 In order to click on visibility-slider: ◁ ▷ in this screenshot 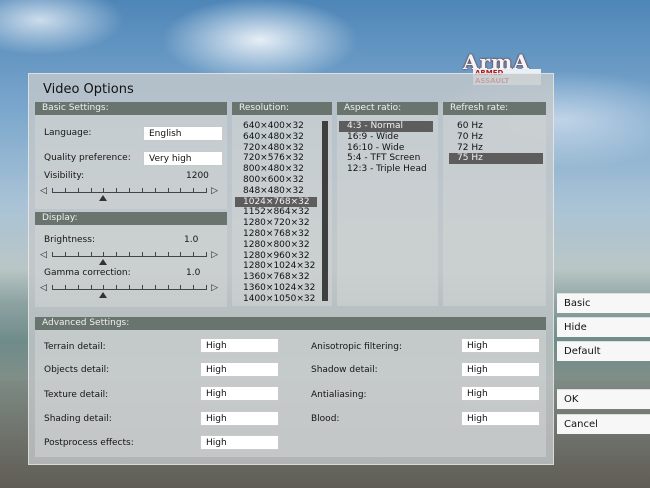, I will do `click(129, 193)`.